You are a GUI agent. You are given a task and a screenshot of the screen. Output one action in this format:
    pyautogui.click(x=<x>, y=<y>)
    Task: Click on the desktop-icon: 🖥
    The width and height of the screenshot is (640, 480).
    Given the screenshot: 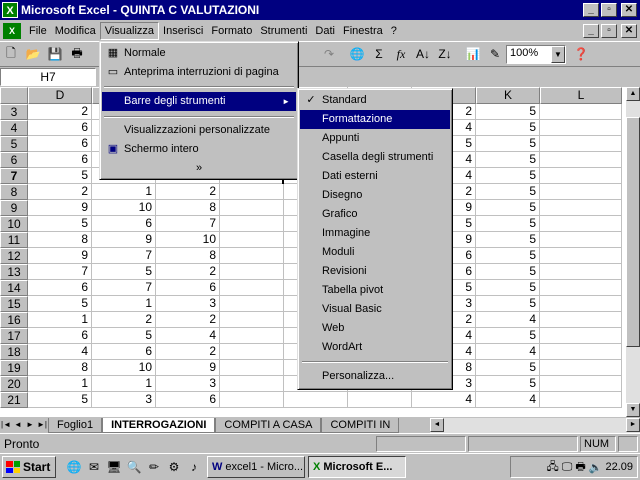 What is the action you would take?
    pyautogui.click(x=114, y=467)
    